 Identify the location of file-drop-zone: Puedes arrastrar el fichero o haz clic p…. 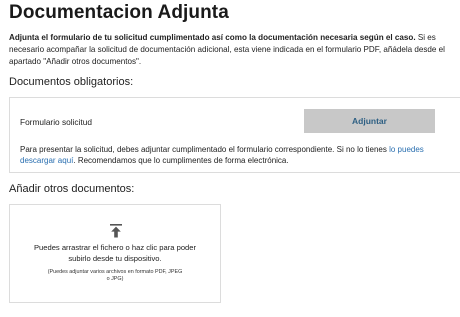
(115, 253).